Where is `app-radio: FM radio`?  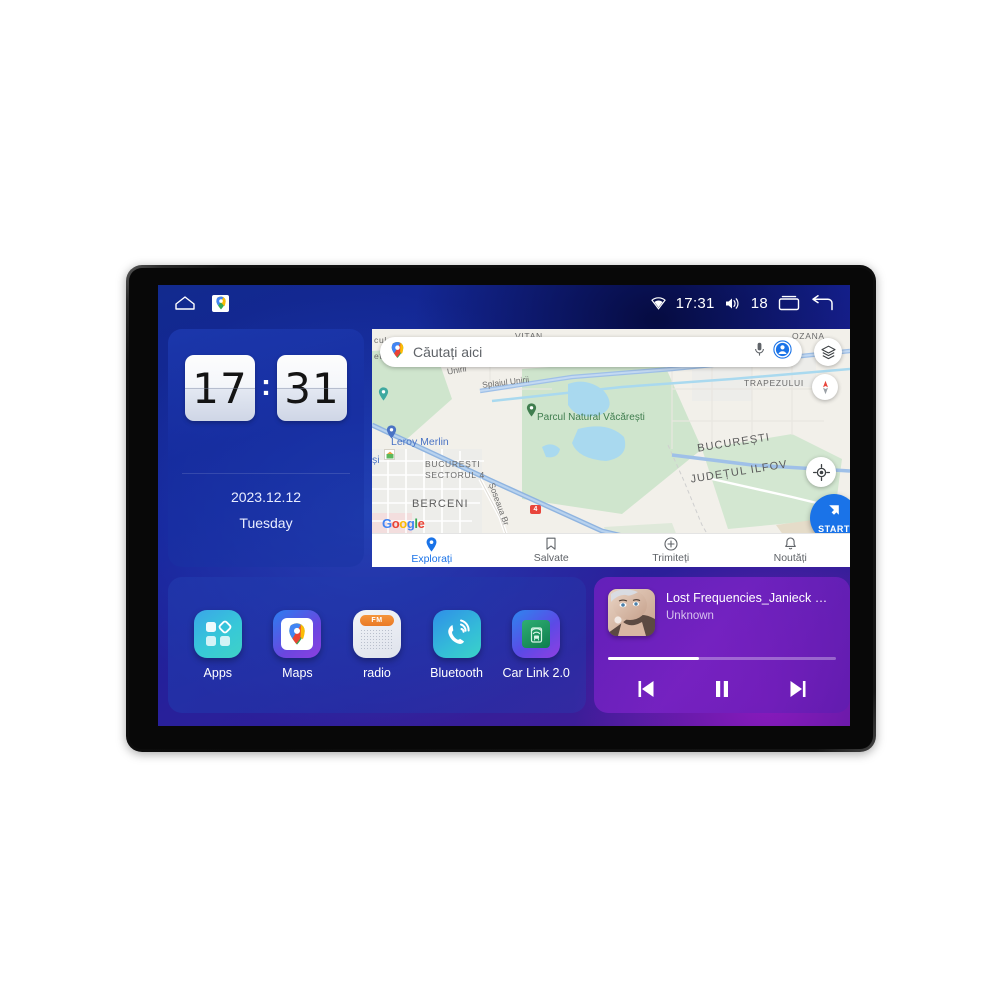 app-radio: FM radio is located at coordinates (377, 645).